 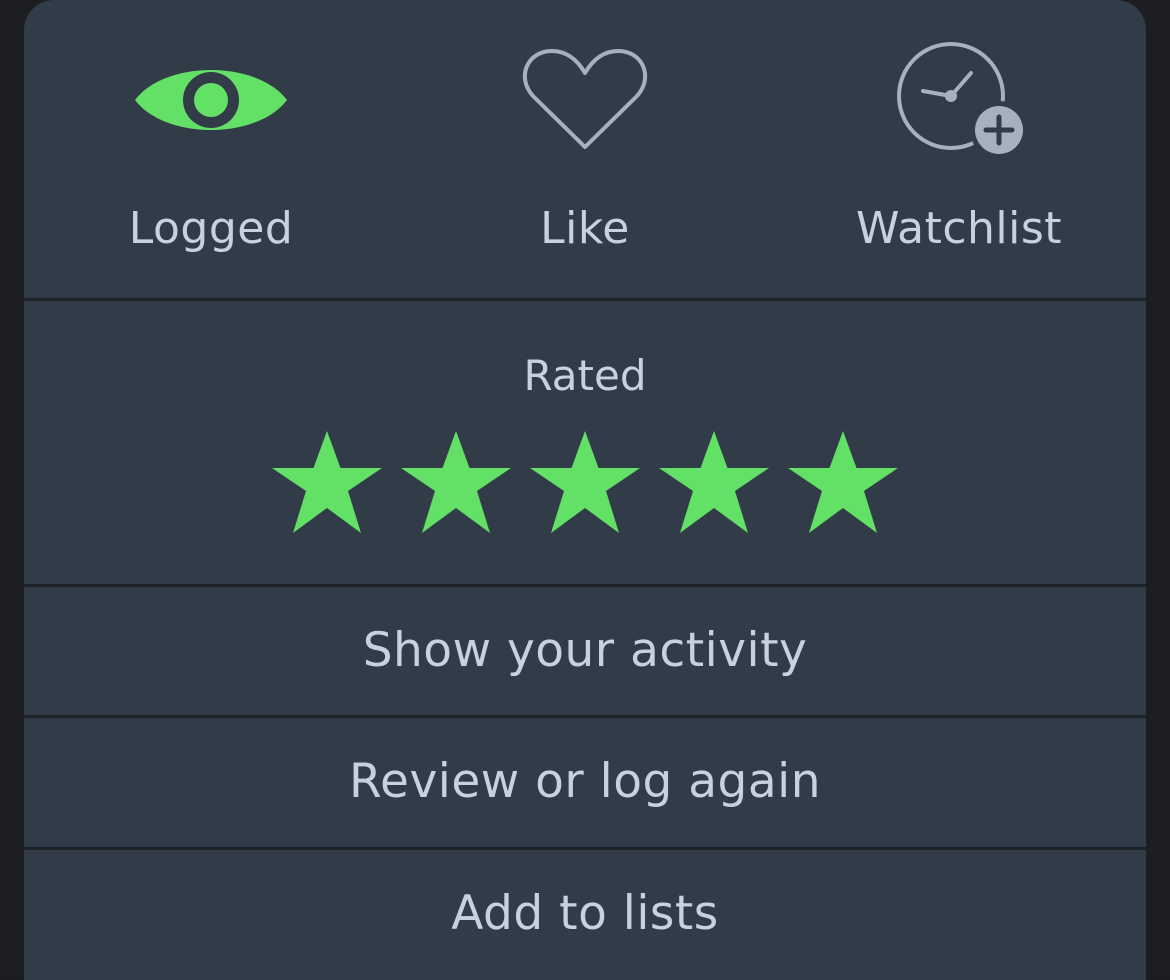 What do you see at coordinates (585, 914) in the screenshot?
I see `add-to-lists-button: Add to lists` at bounding box center [585, 914].